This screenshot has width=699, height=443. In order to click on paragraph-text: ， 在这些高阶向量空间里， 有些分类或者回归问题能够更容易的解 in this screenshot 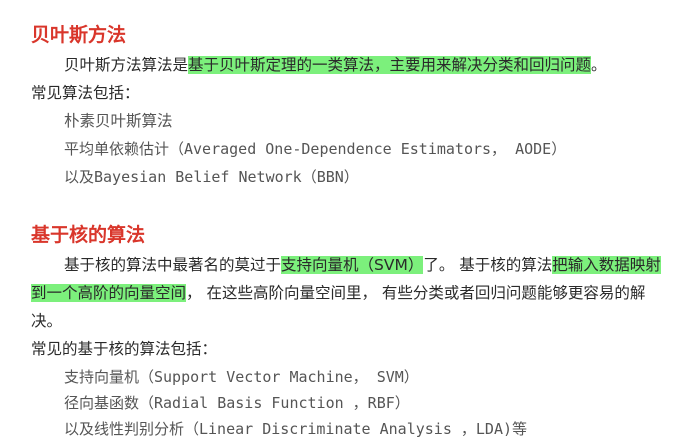, I will do `click(416, 293)`.